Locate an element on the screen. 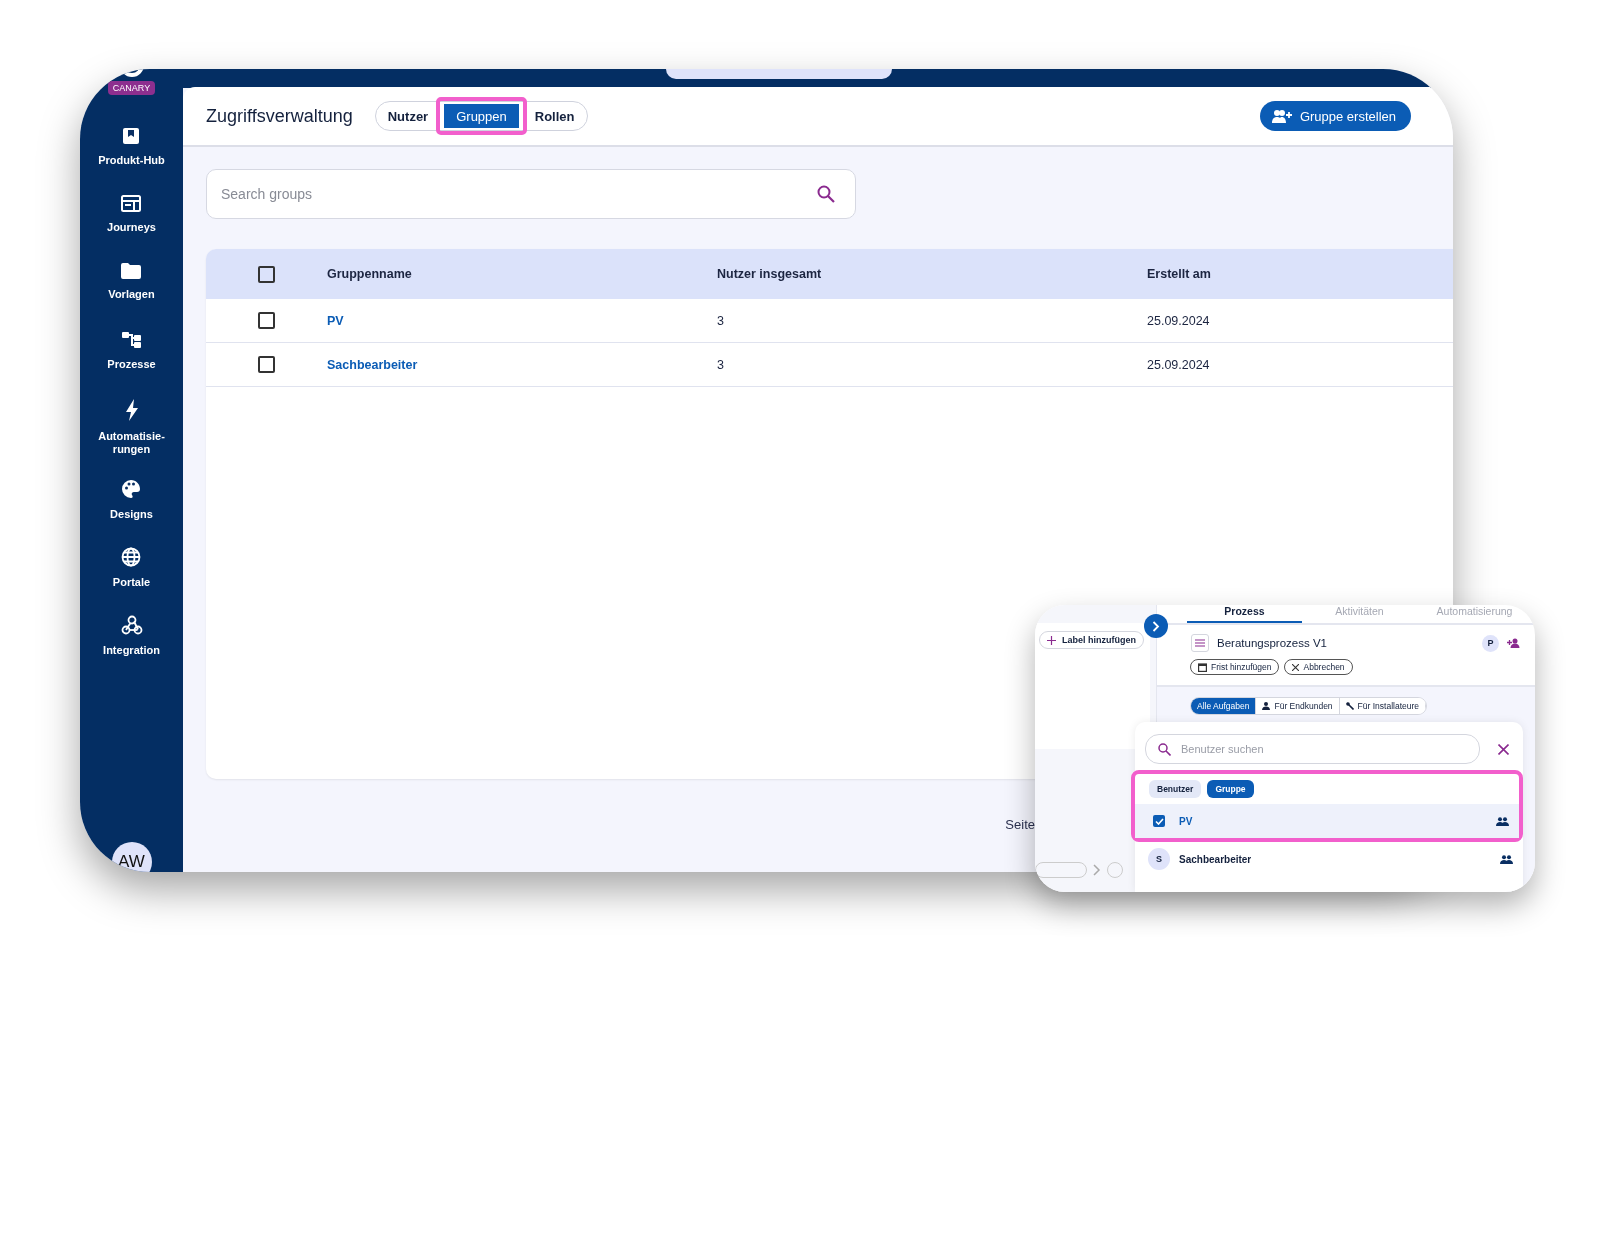 The width and height of the screenshot is (1600, 1240). nav-item: Automatisie- rungen is located at coordinates (131, 439).